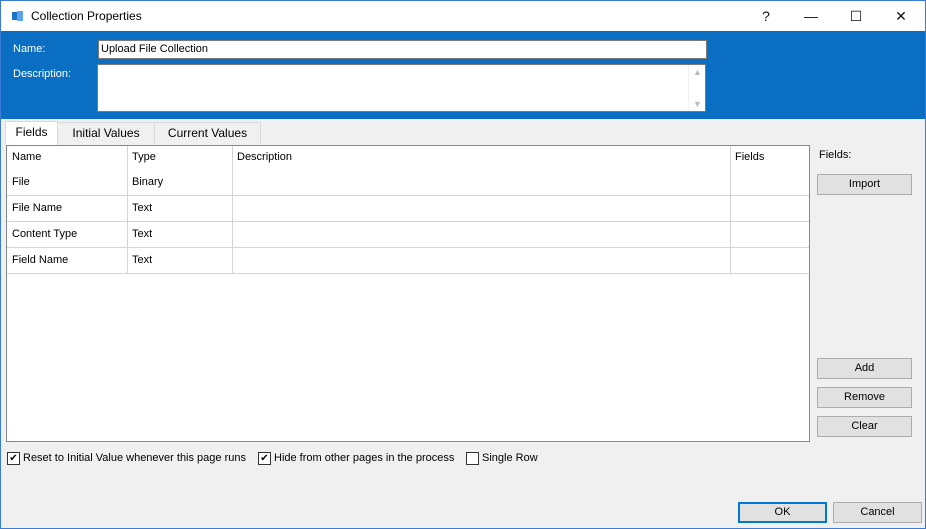  What do you see at coordinates (86, 16) in the screenshot?
I see `window-title: Collection Properties` at bounding box center [86, 16].